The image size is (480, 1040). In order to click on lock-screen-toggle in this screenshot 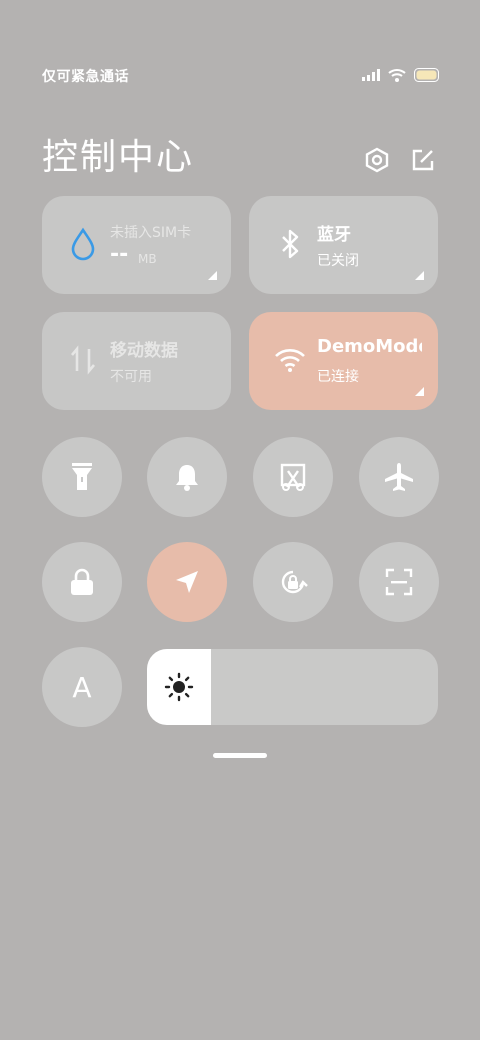, I will do `click(82, 582)`.